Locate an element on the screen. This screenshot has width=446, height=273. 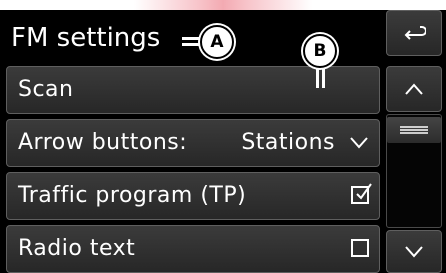
back-arrow-icon is located at coordinates (415, 33).